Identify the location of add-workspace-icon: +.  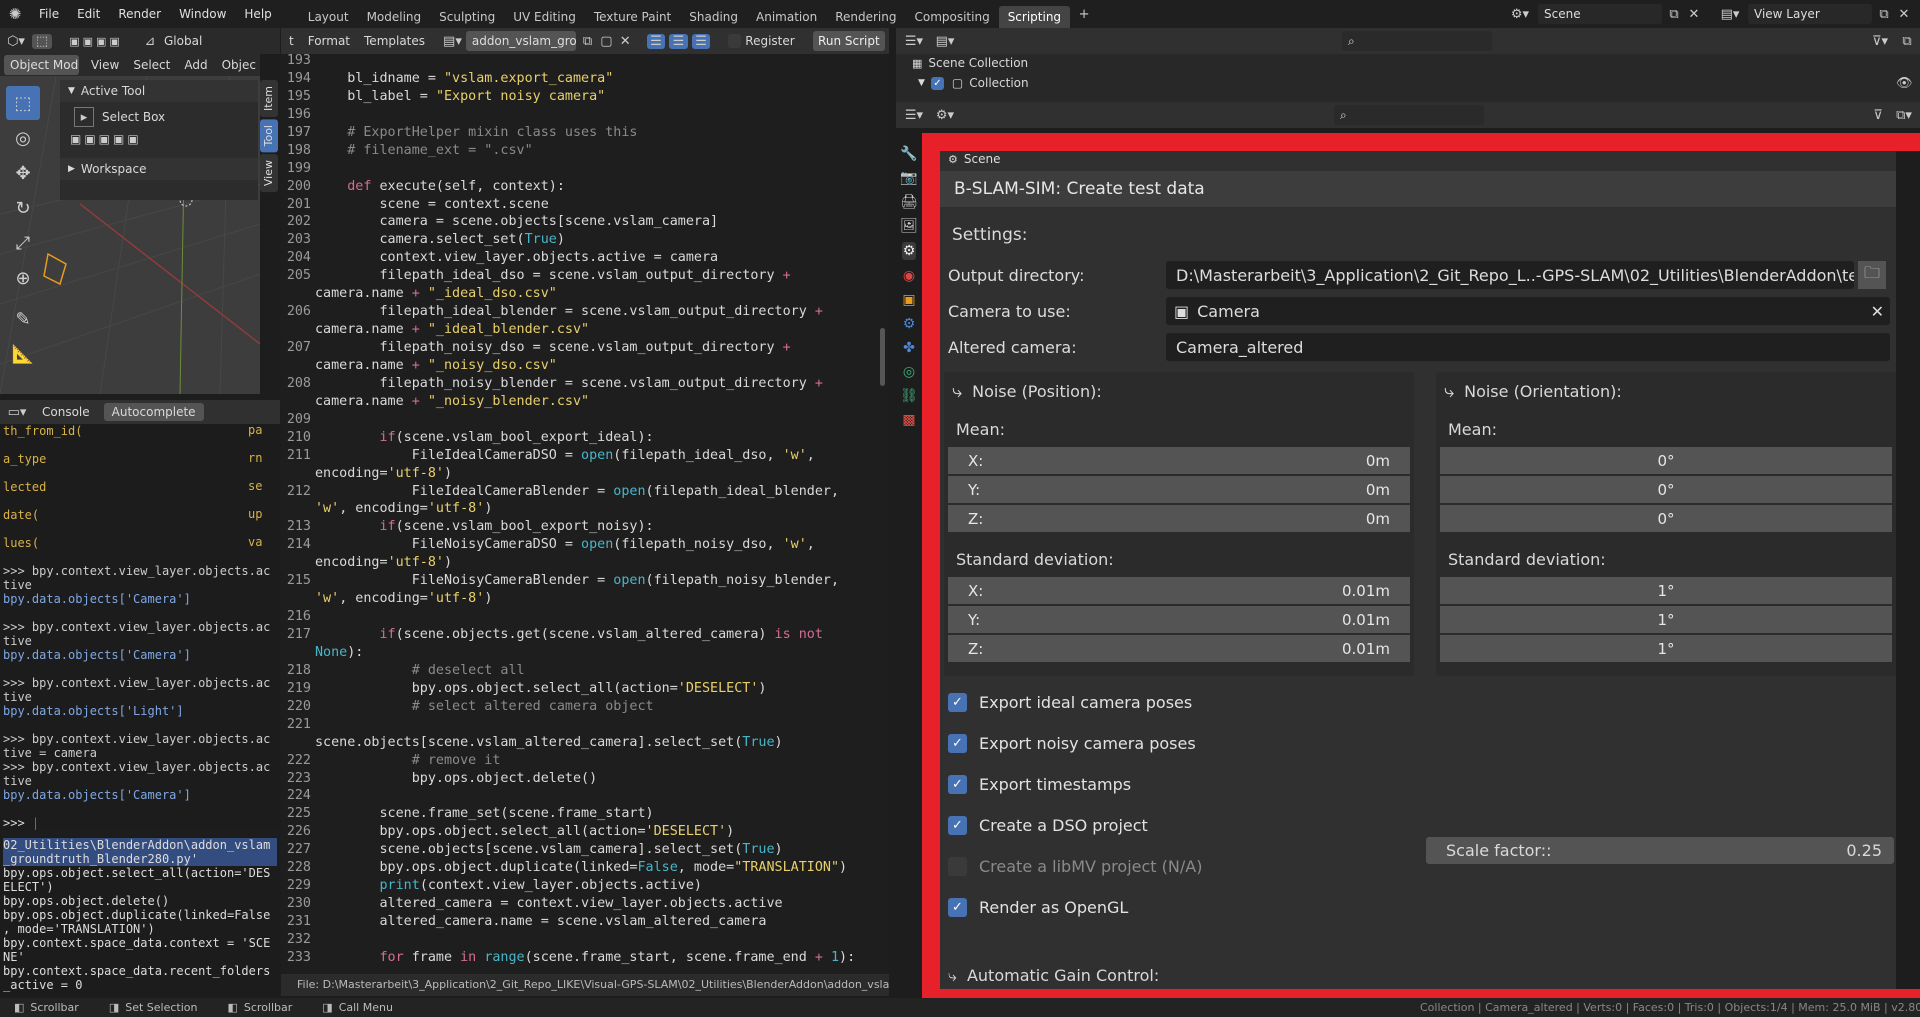
(1084, 14).